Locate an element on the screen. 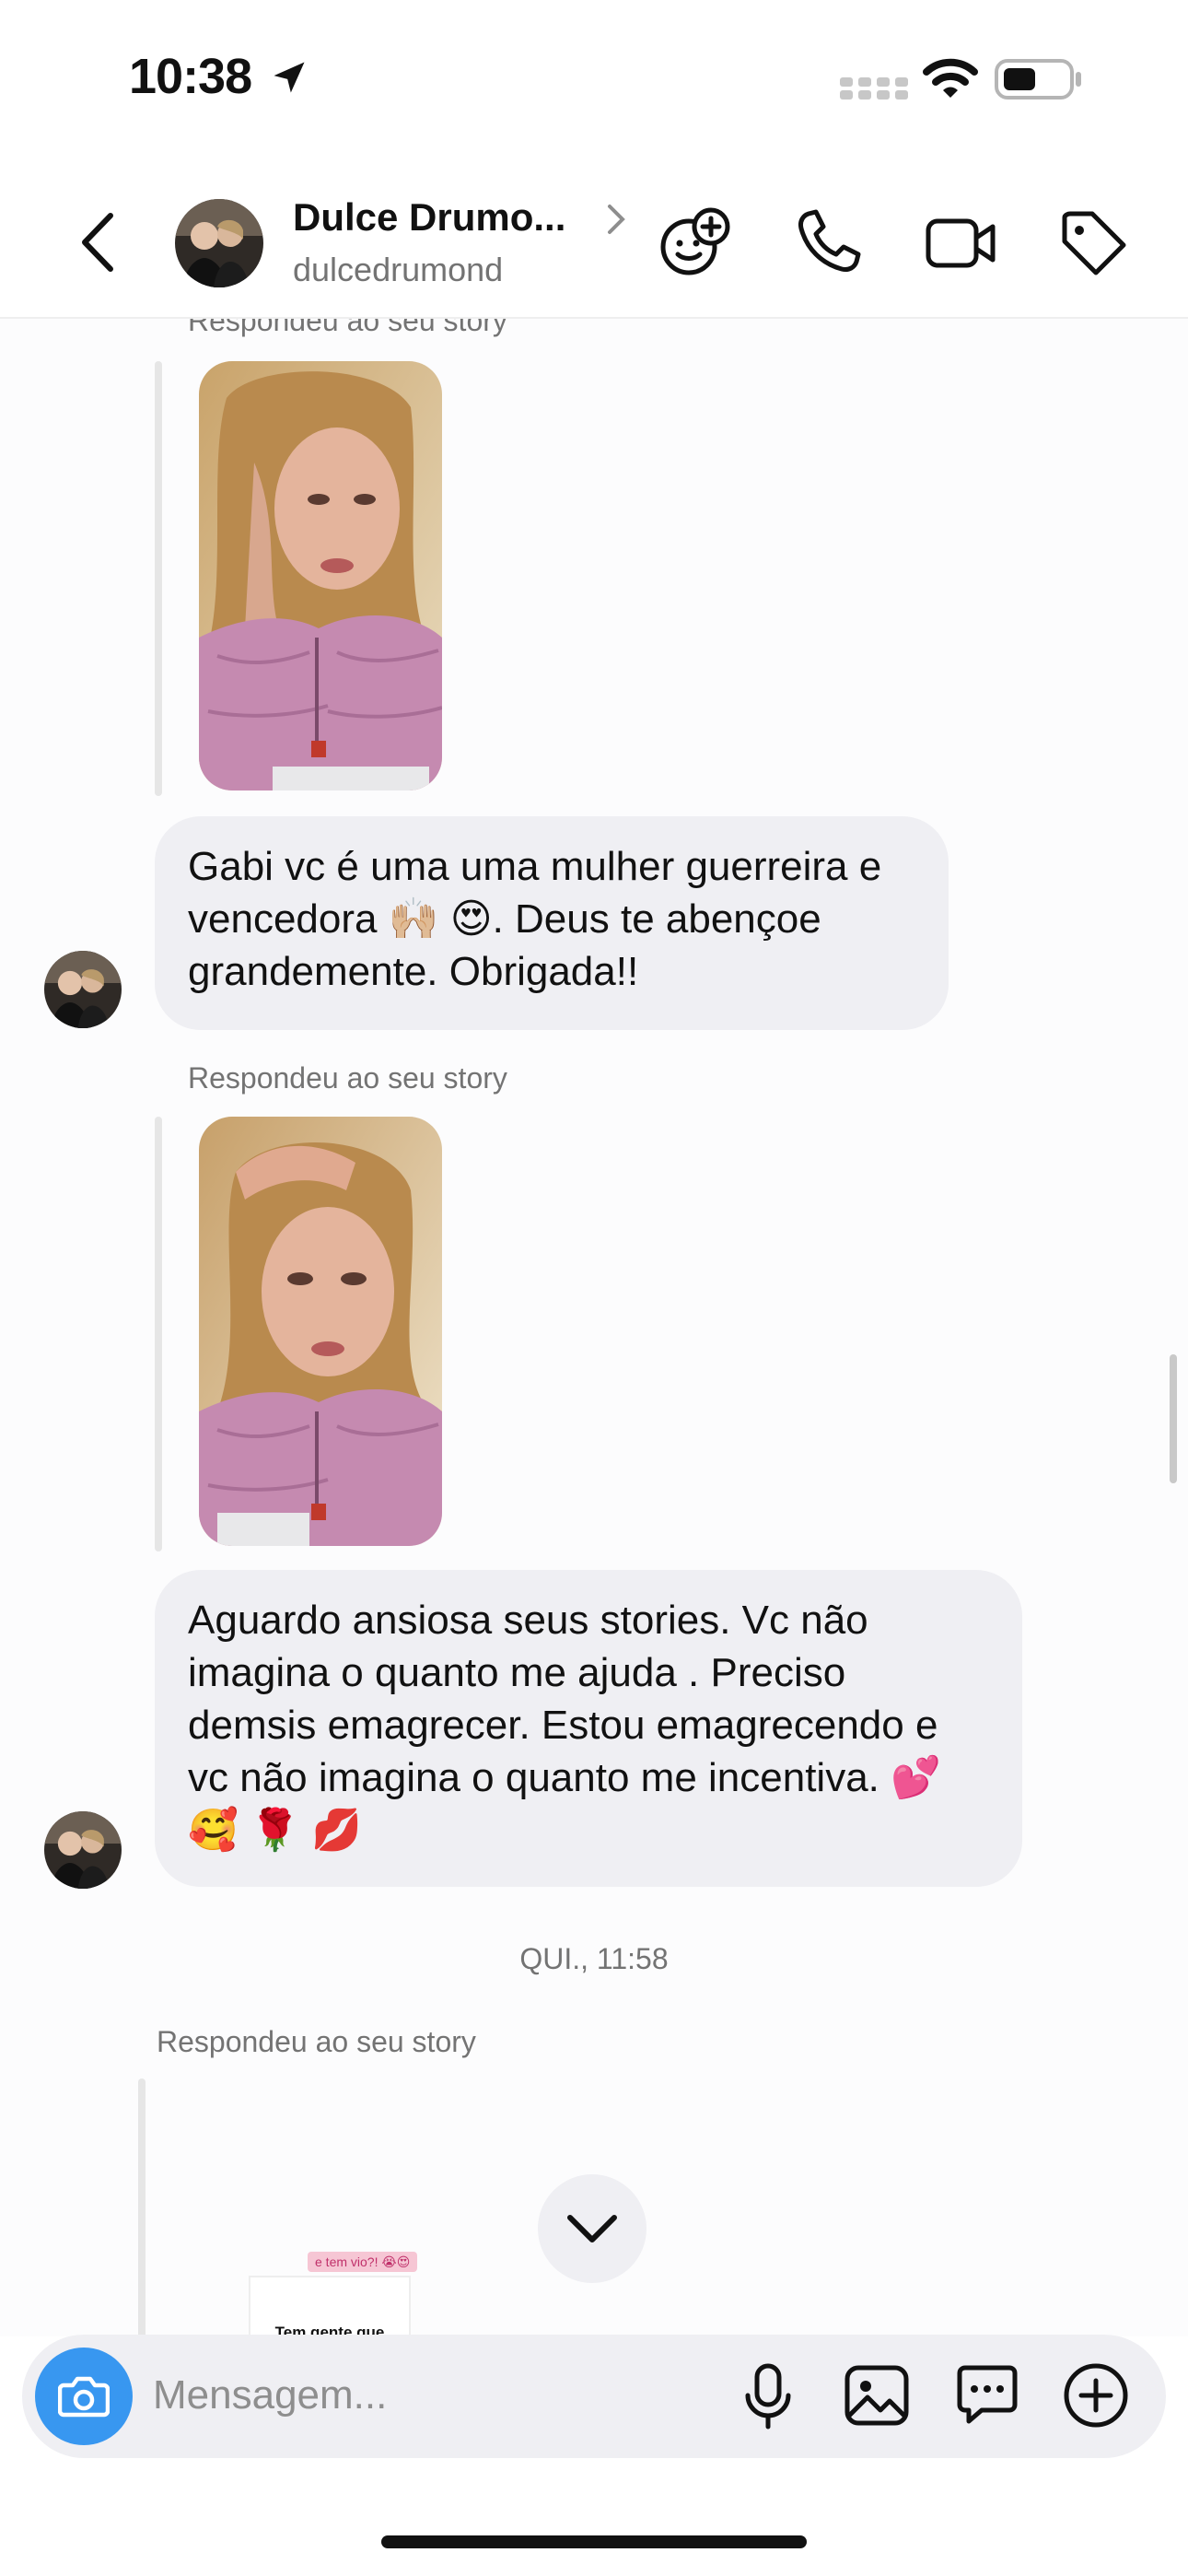 This screenshot has width=1188, height=2576. scroll-to-bottom-button is located at coordinates (592, 2228).